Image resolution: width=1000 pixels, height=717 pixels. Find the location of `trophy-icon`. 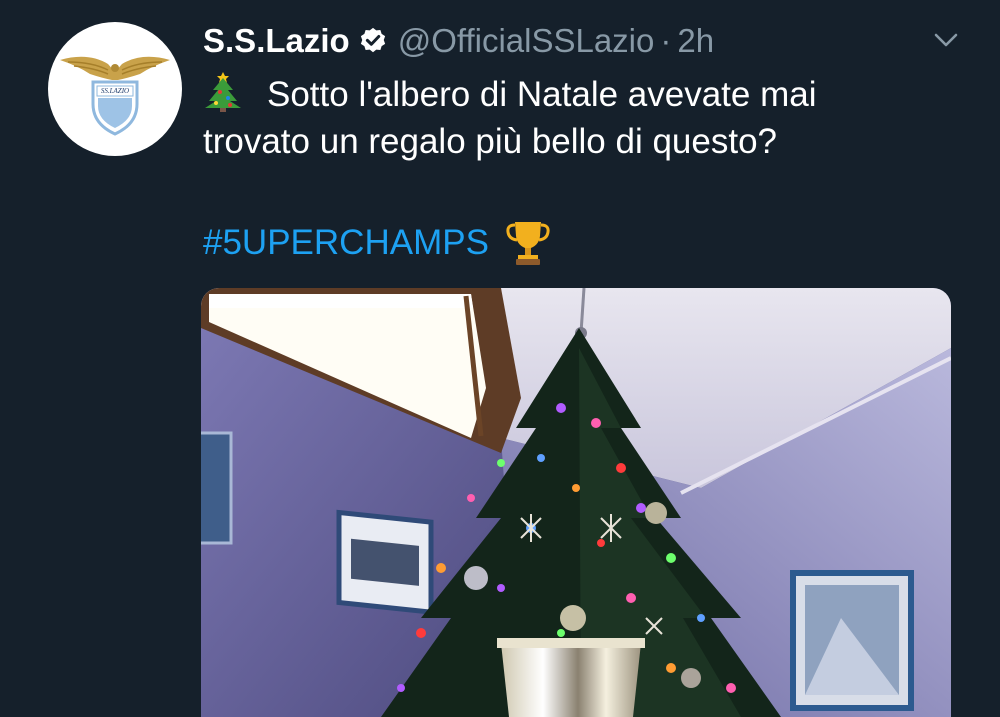

trophy-icon is located at coordinates (528, 243).